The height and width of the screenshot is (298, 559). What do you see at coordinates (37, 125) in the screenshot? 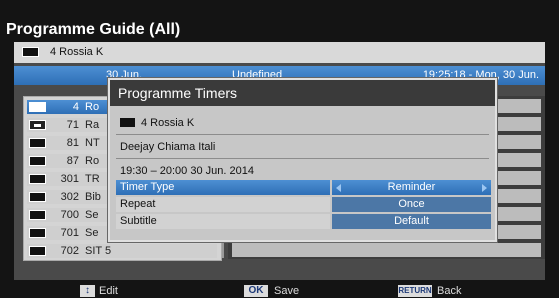
I see `radio-icon` at bounding box center [37, 125].